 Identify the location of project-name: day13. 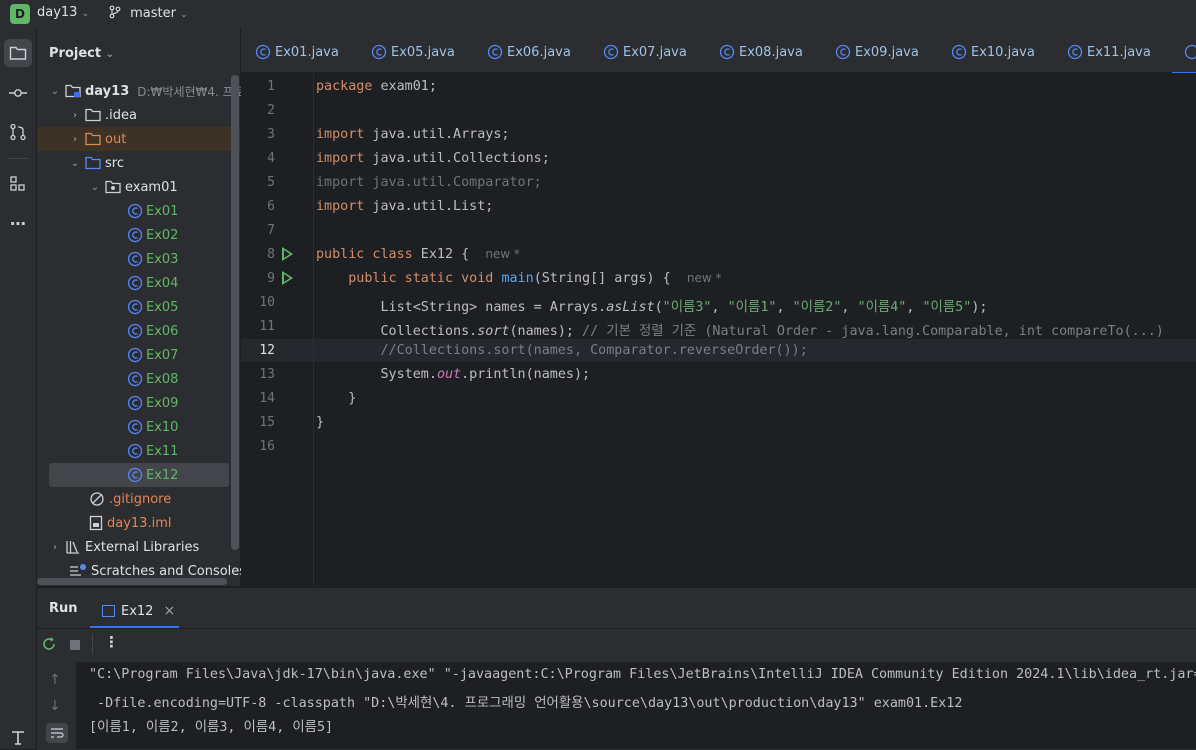
(57, 12).